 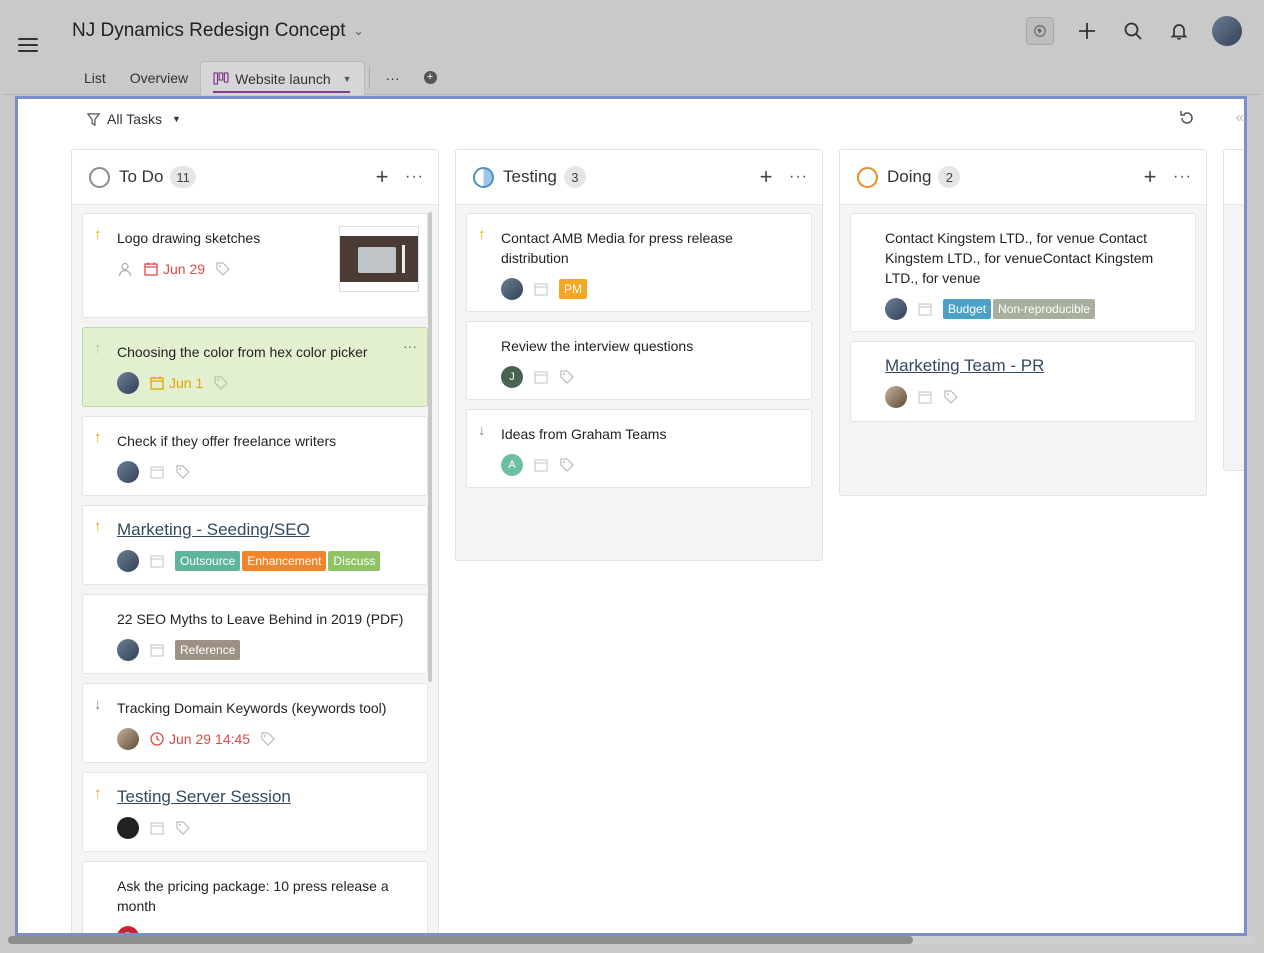 I want to click on tag-badge: Discuss, so click(x=354, y=561).